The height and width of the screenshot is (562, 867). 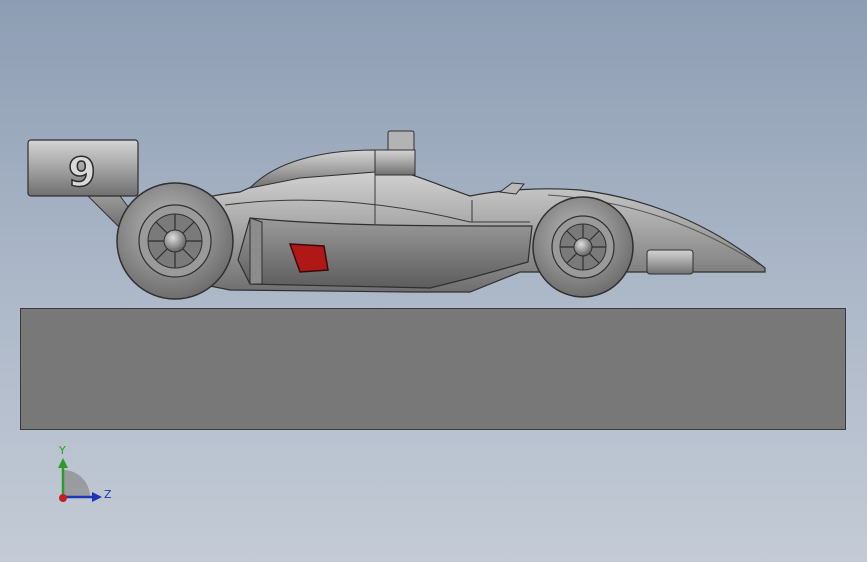 What do you see at coordinates (108, 494) in the screenshot?
I see `z-axis-label: Z` at bounding box center [108, 494].